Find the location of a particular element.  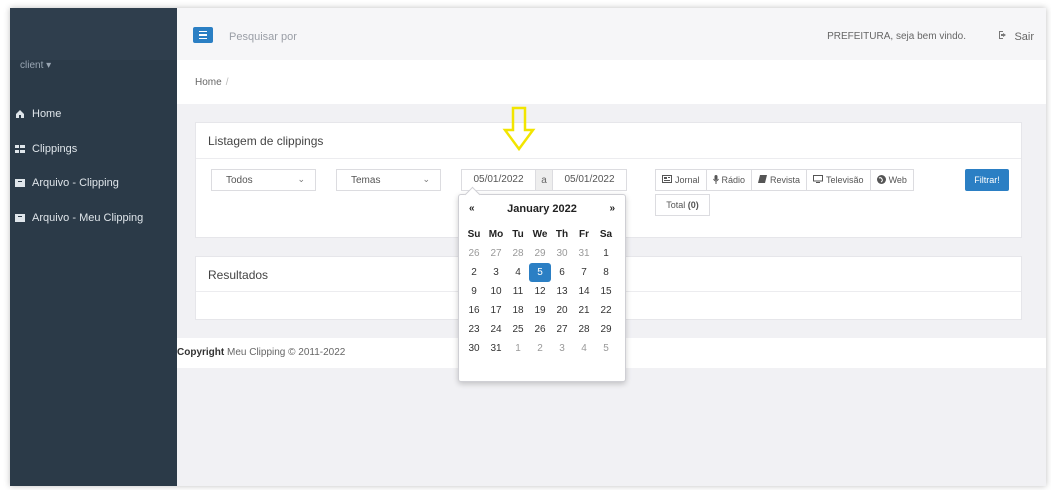

filter-button: Filtrar! is located at coordinates (987, 180).